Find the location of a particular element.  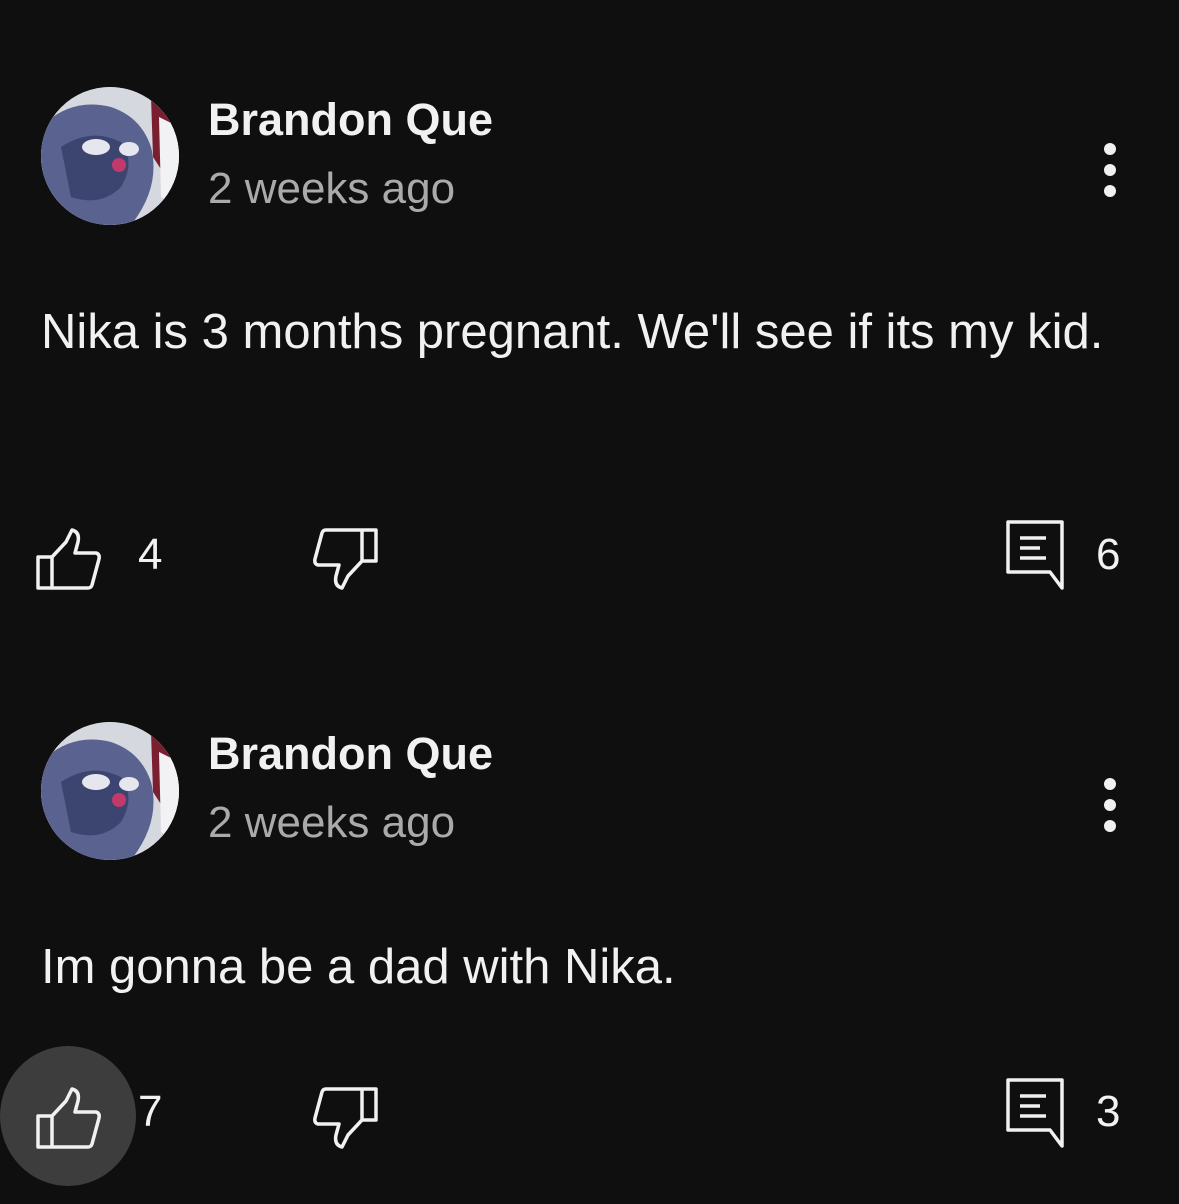

like-count: 7 is located at coordinates (150, 1111).